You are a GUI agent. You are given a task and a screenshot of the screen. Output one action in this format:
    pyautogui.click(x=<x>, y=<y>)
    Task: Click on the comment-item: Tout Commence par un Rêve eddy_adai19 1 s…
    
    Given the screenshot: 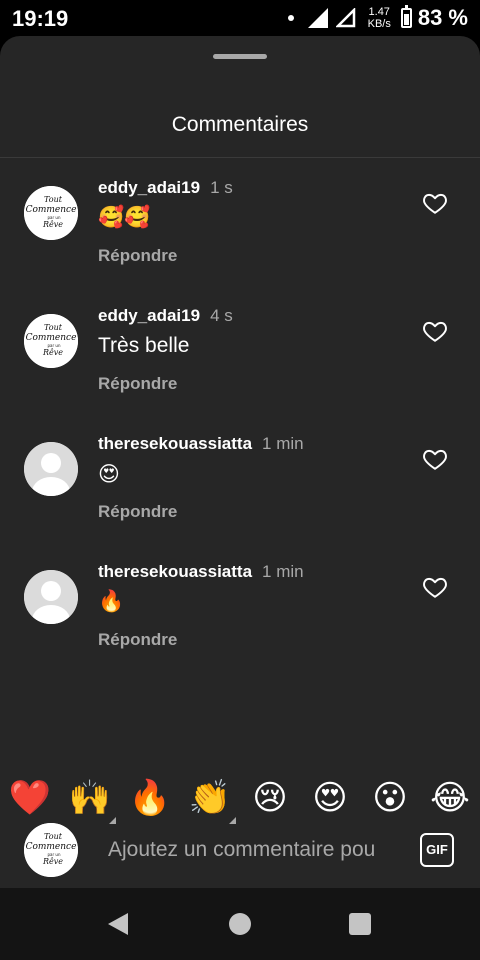 What is the action you would take?
    pyautogui.click(x=240, y=229)
    